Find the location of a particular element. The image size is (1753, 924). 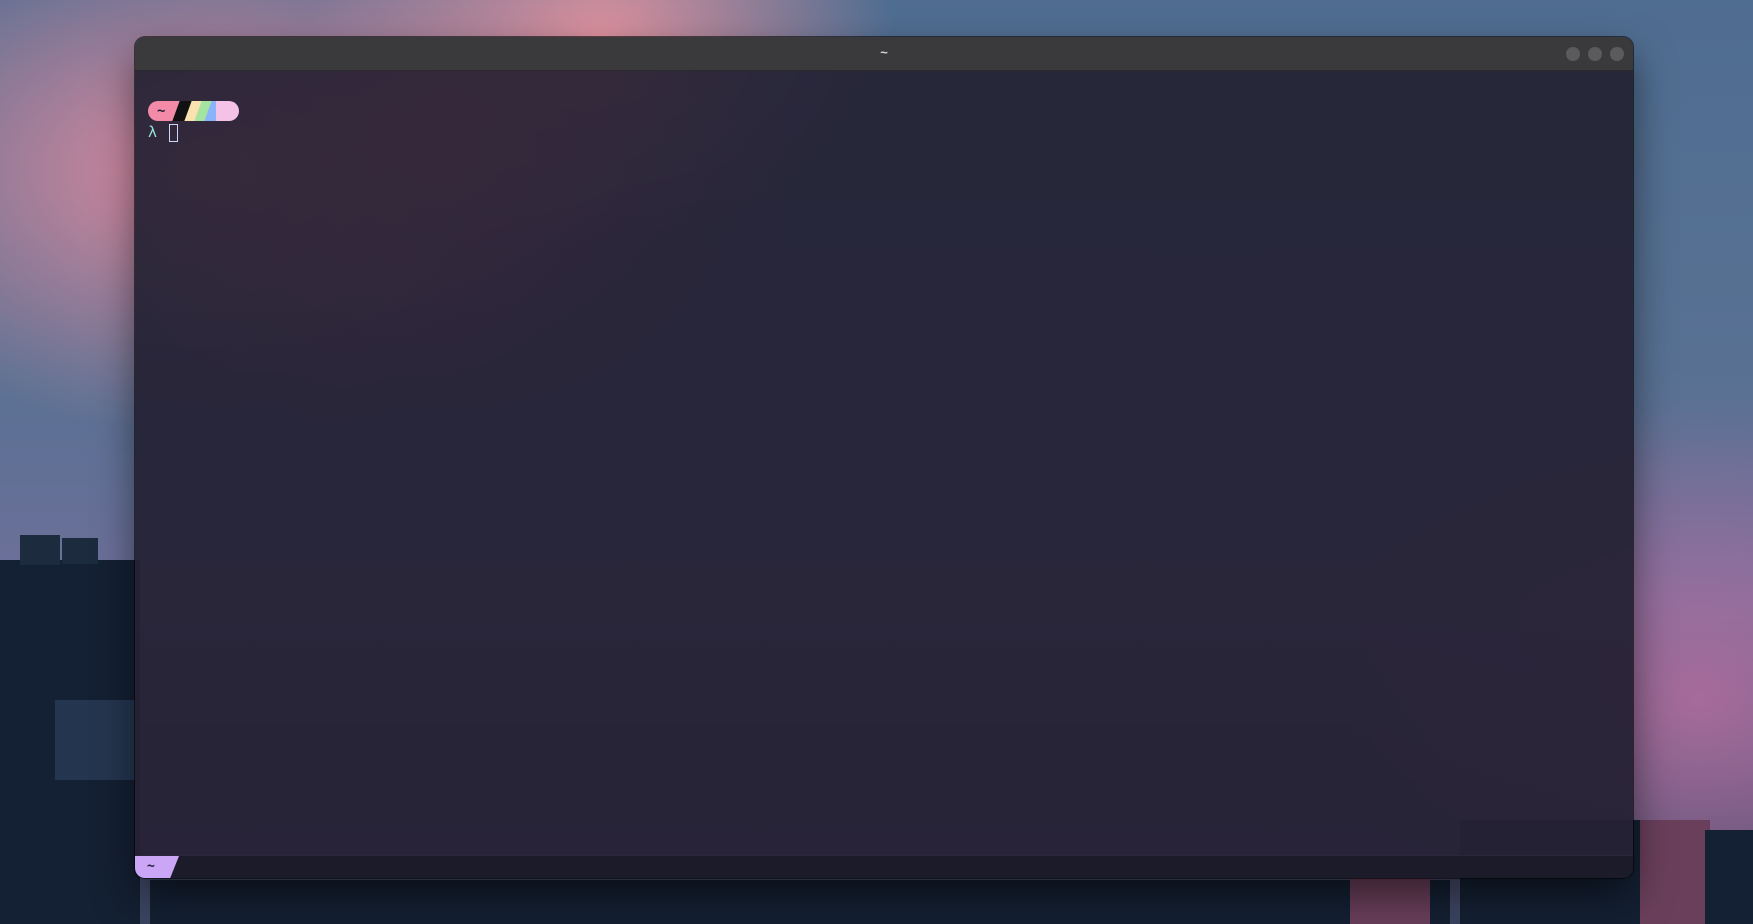

maximize-button is located at coordinates (1595, 54).